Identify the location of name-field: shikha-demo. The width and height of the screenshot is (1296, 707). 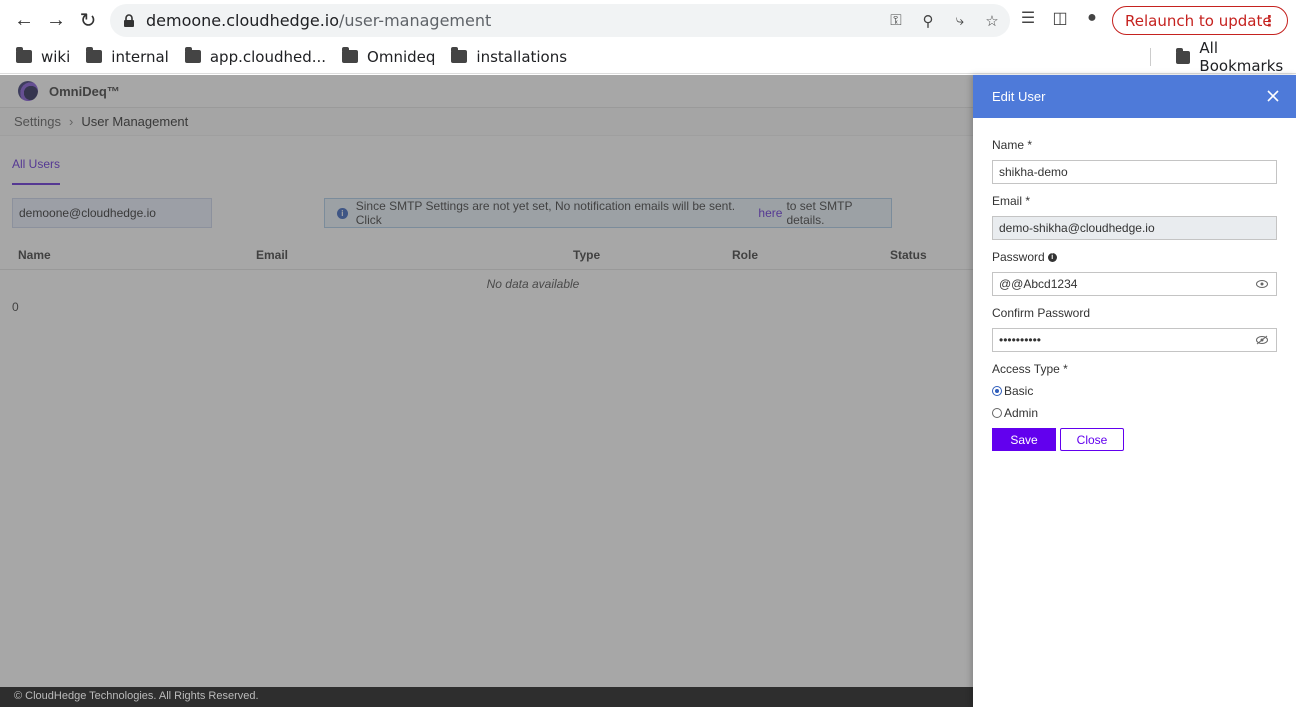
(1134, 172).